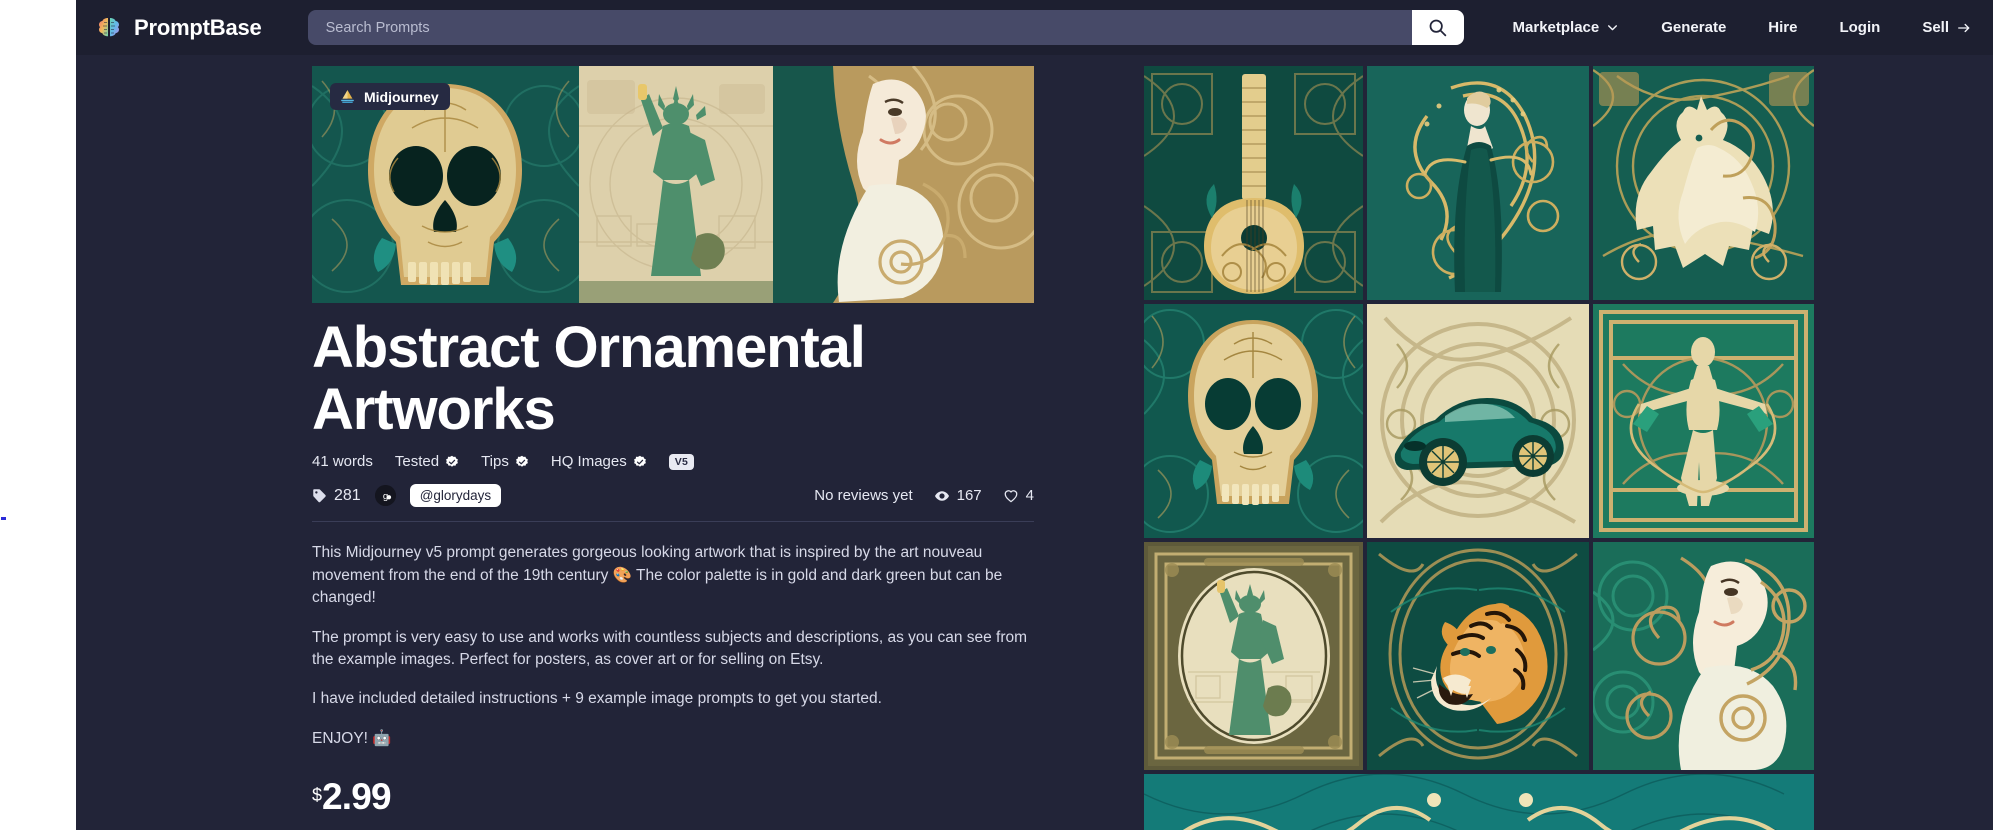 This screenshot has height=830, width=1993. Describe the element at coordinates (589, 379) in the screenshot. I see `page-title: Abstract Ornamental Artworks` at that location.